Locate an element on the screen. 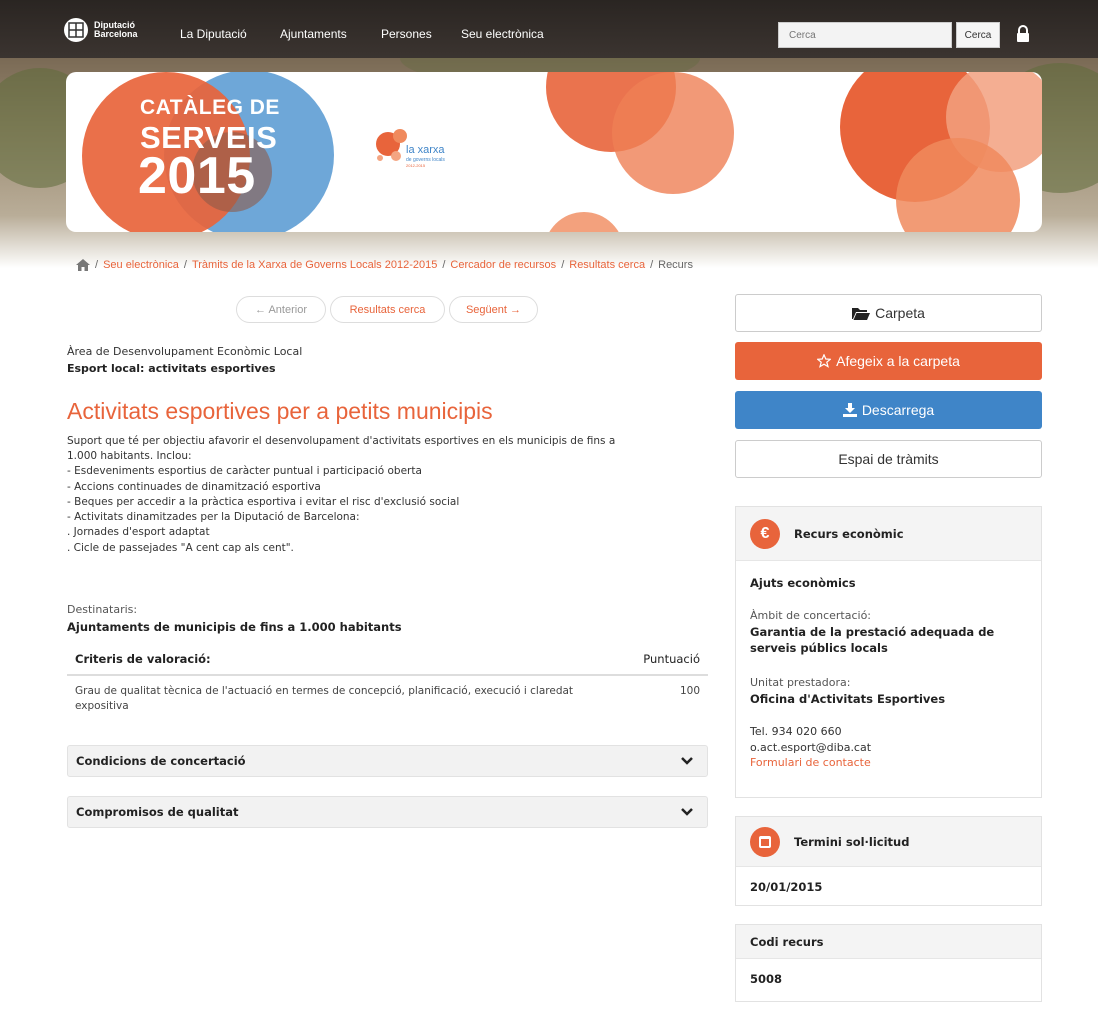  folder-button: Carpeta is located at coordinates (888, 313).